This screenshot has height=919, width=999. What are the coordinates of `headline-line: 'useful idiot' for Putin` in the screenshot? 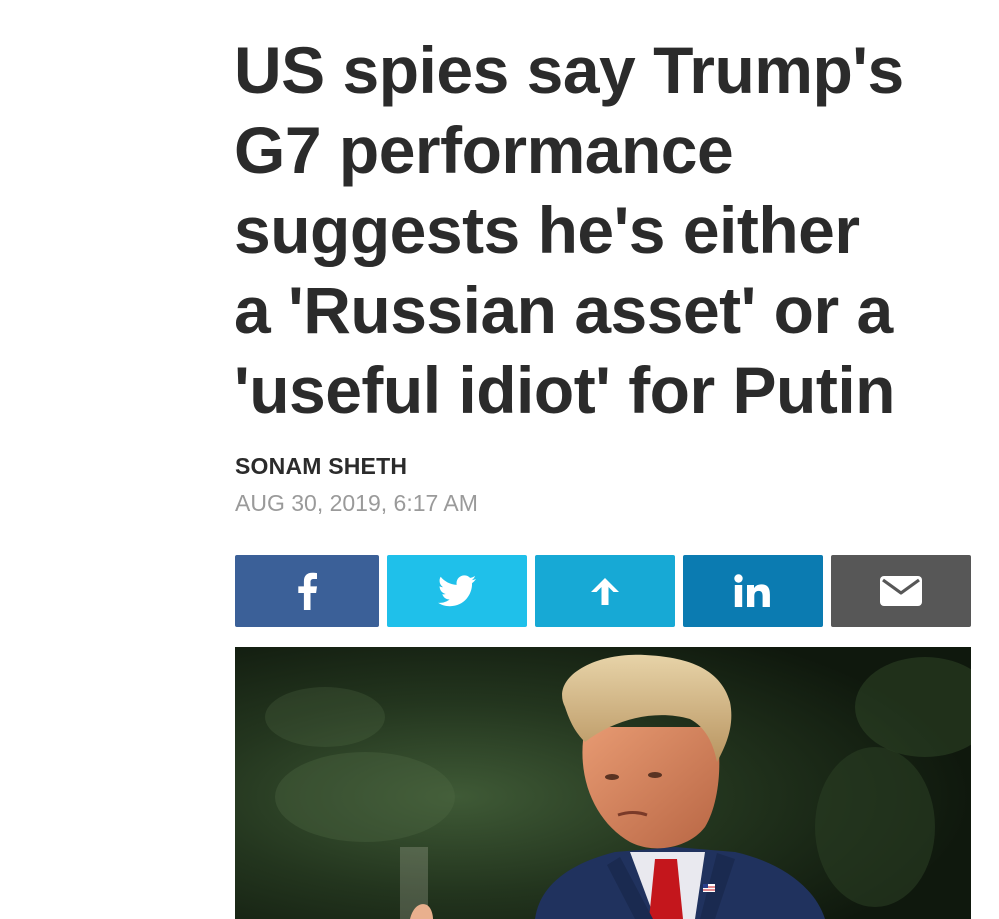 It's located at (565, 390).